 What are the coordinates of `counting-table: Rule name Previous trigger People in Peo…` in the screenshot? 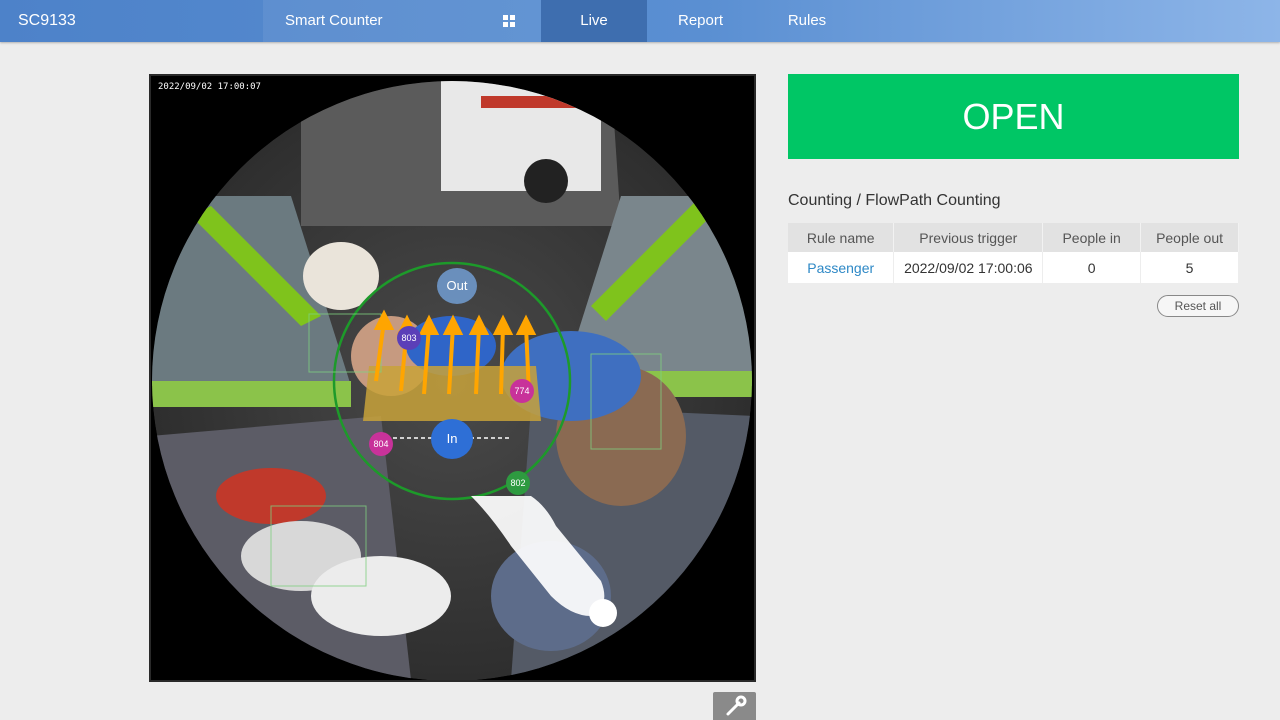 It's located at (1013, 253).